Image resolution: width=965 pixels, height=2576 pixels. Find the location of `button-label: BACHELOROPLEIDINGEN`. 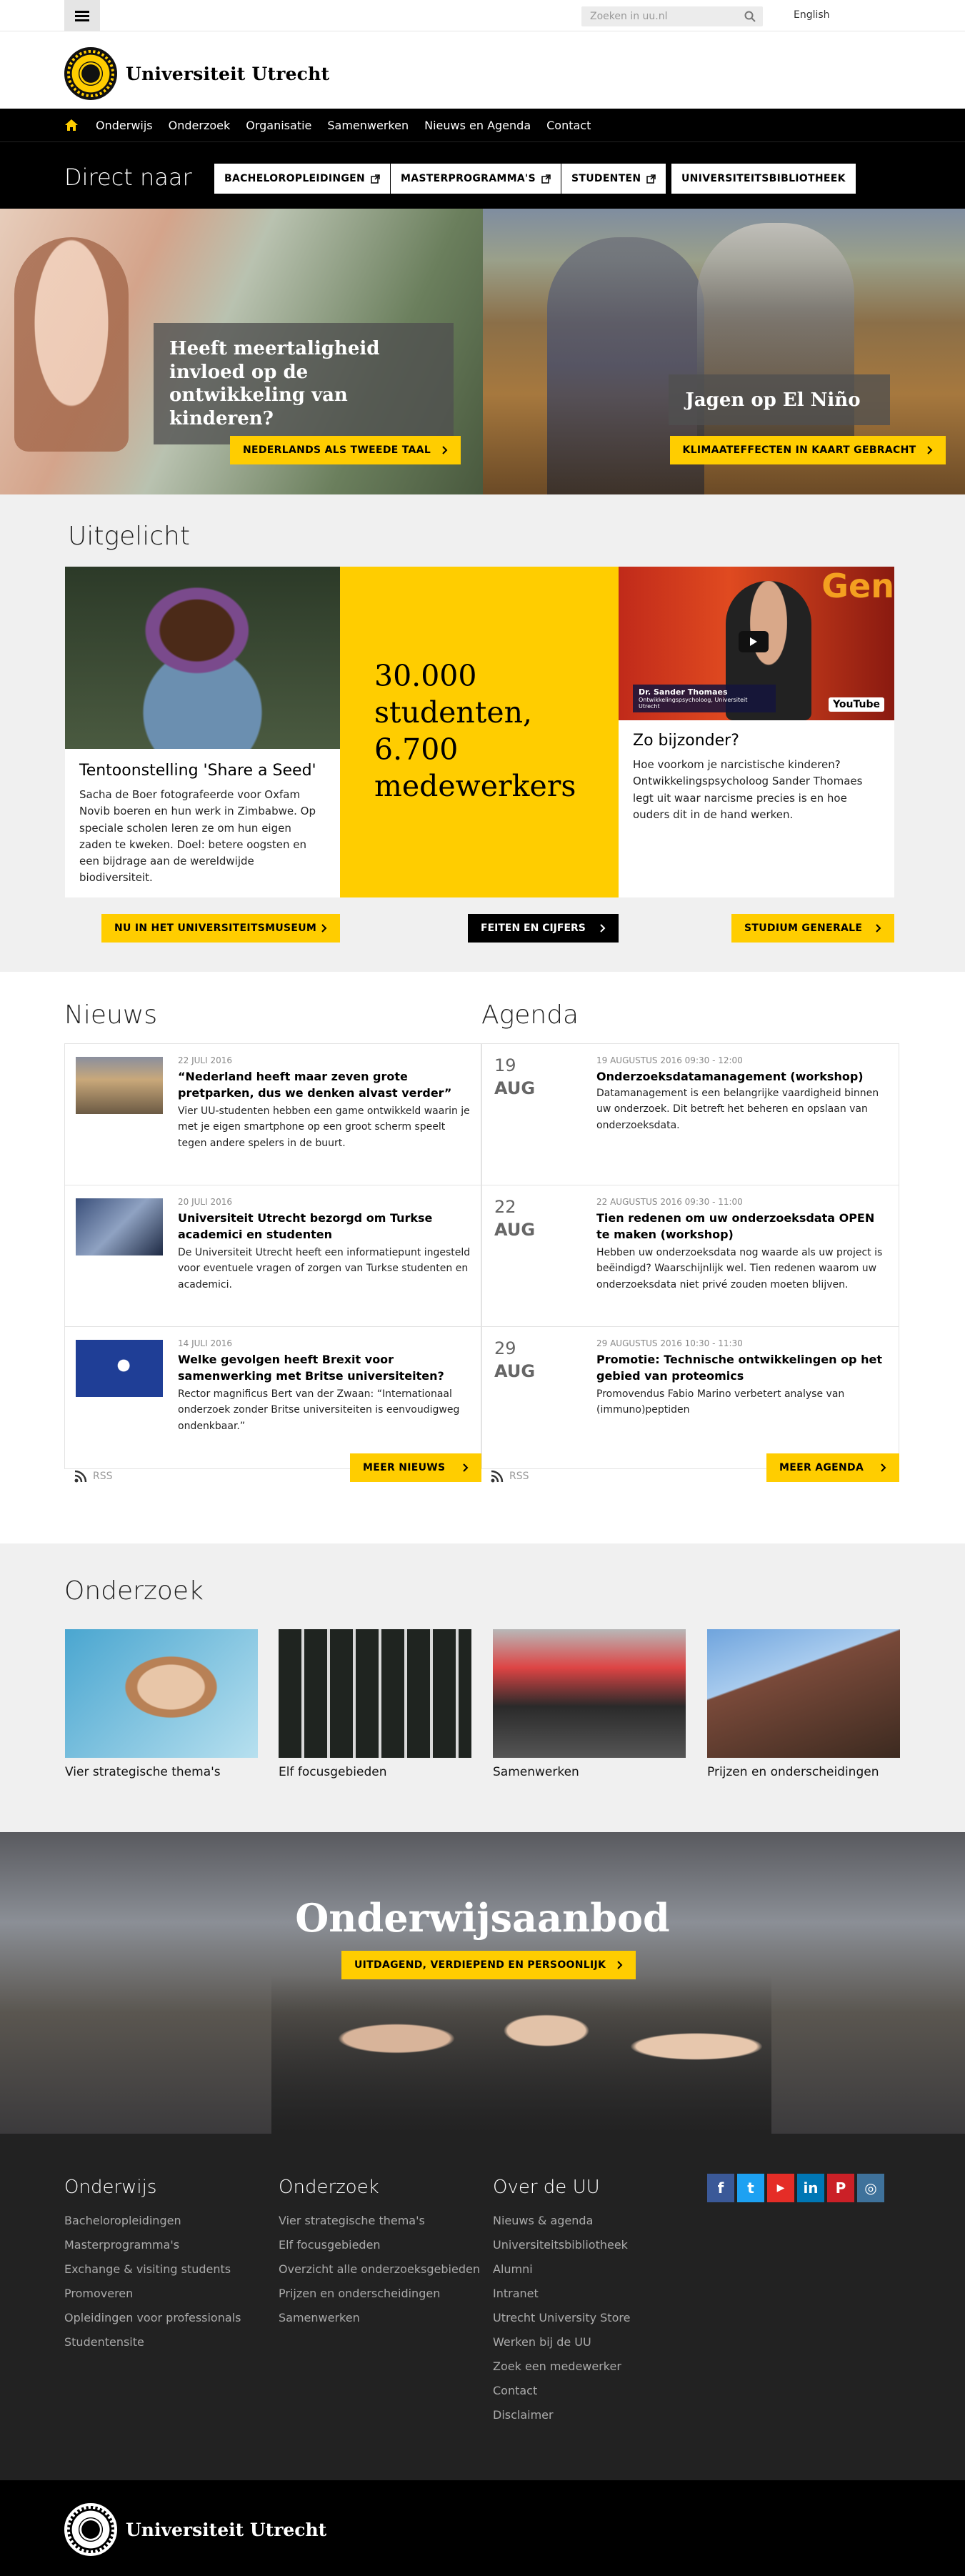

button-label: BACHELOROPLEIDINGEN is located at coordinates (295, 178).